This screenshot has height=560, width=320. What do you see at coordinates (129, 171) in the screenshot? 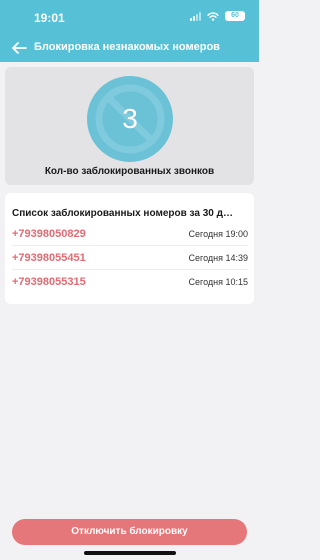
I see `blocked-count-label: Кол-во заблокированных звонков` at bounding box center [129, 171].